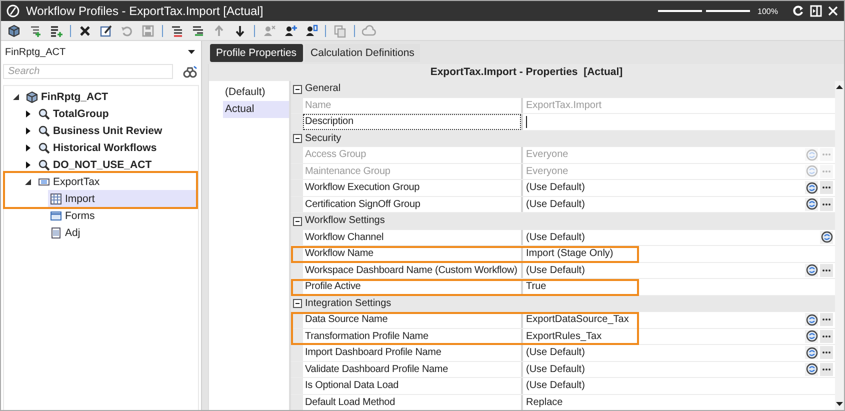  I want to click on card-icon, so click(44, 182).